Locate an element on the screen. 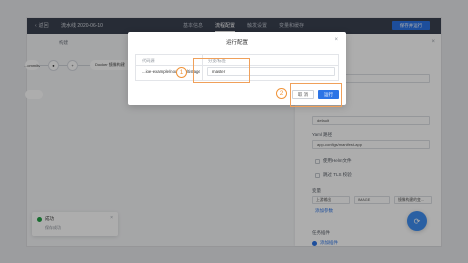 Image resolution: width=468 pixels, height=263 pixels. step-badge-2: 2 is located at coordinates (281, 93).